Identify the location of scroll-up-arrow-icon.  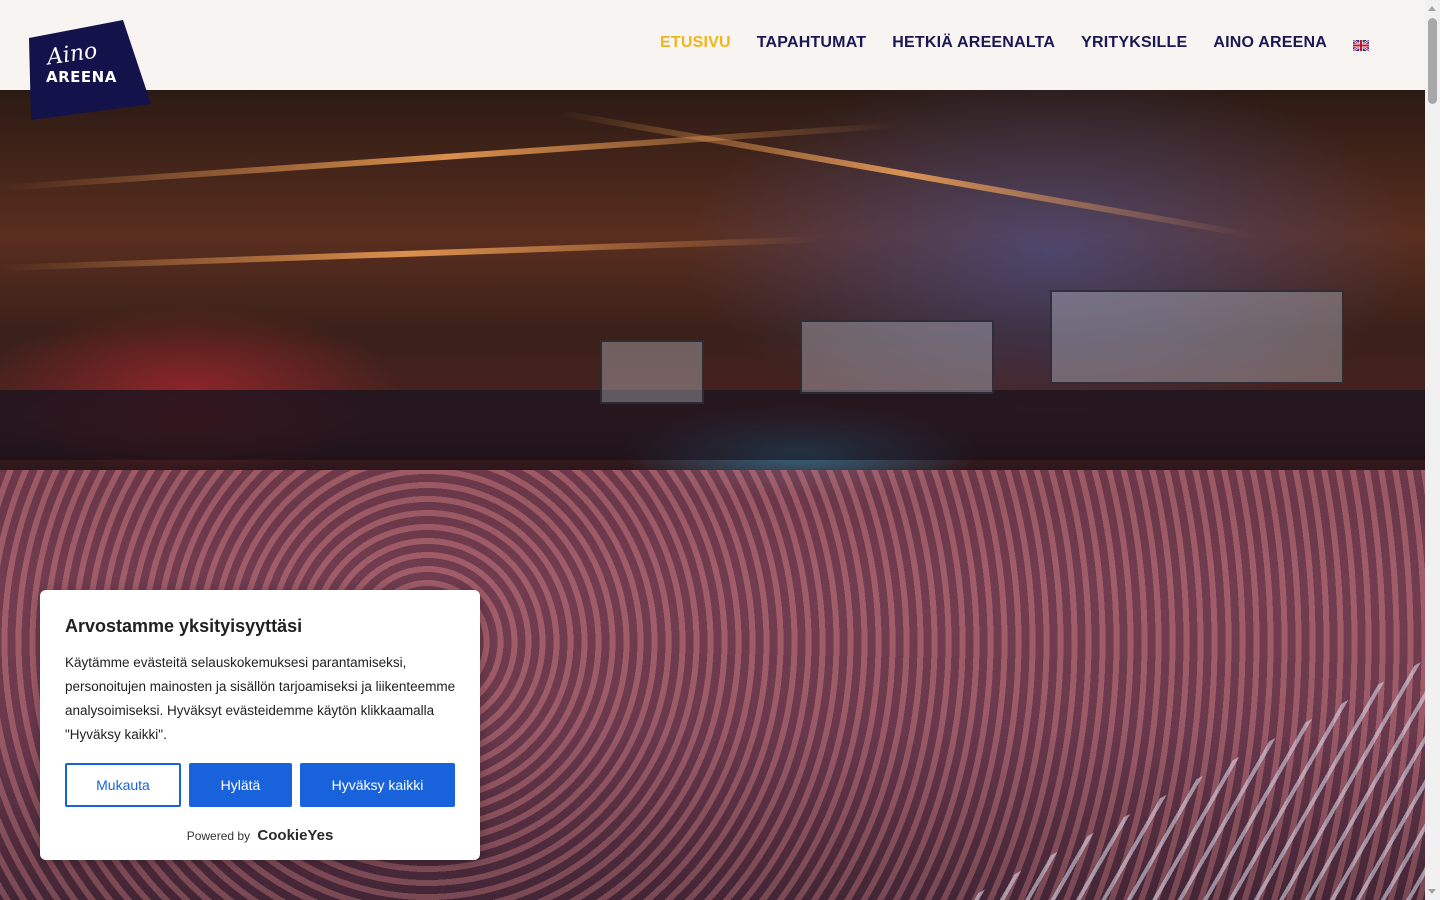
(1432, 8).